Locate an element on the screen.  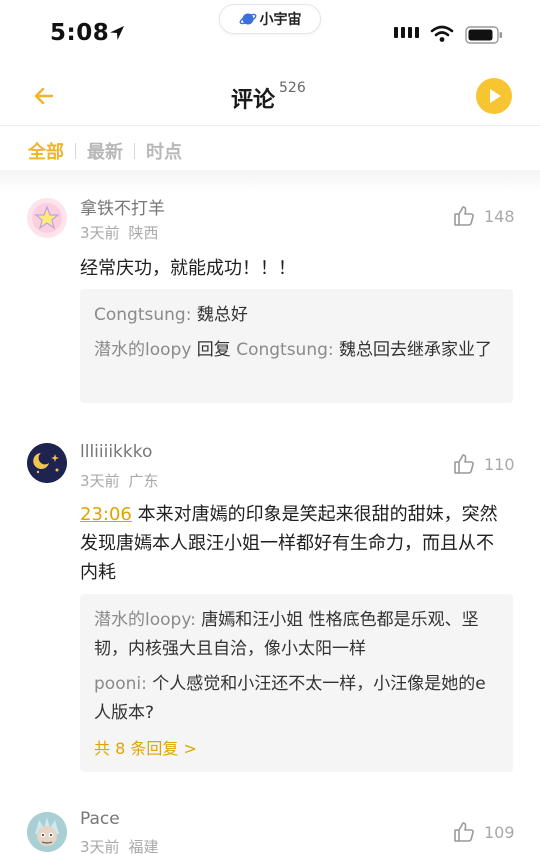
tab-timestamps: 时点 is located at coordinates (164, 151).